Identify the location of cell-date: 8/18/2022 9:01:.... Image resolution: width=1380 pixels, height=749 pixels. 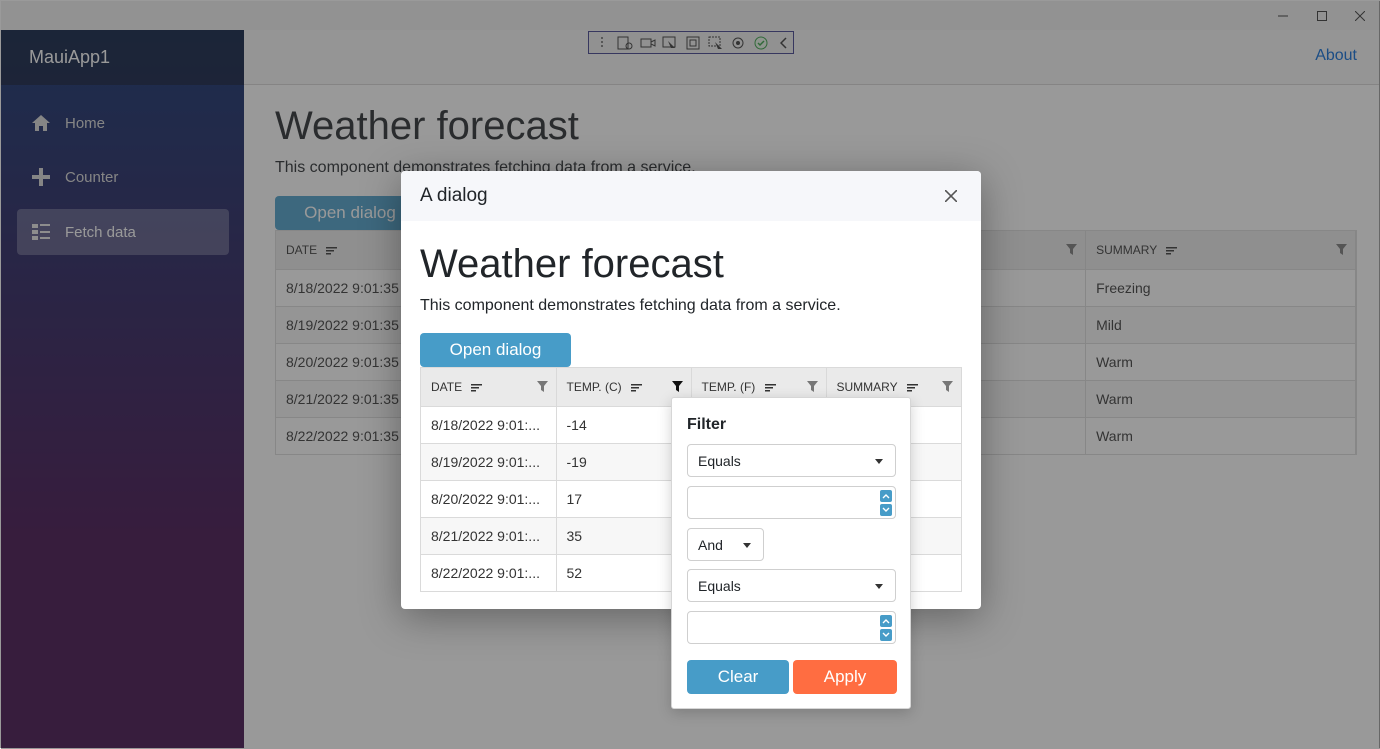
(489, 424).